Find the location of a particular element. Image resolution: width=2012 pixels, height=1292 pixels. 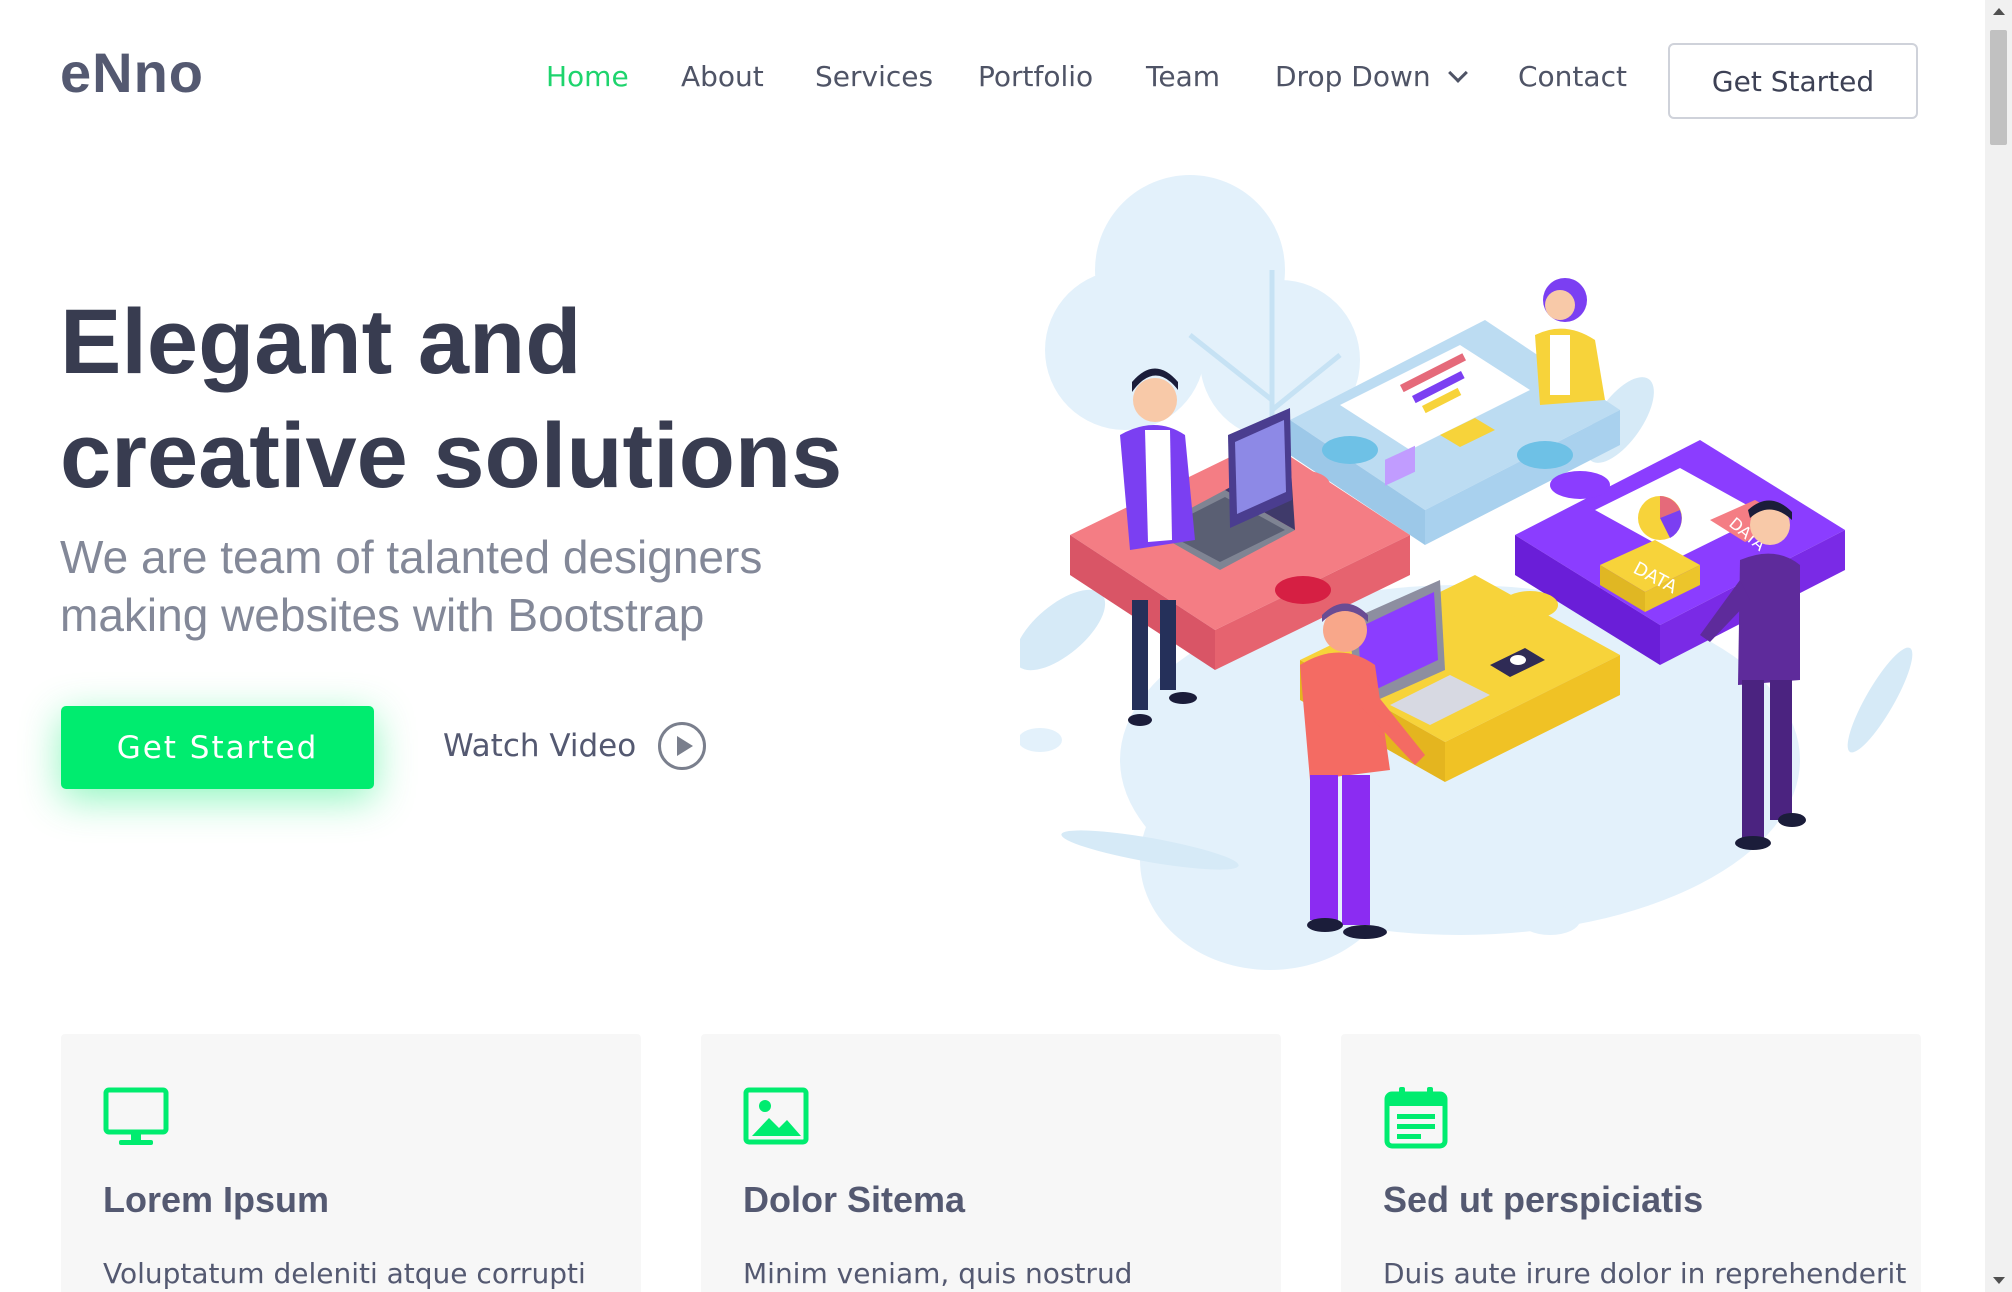

watch-video-link: Watch Video is located at coordinates (575, 746).